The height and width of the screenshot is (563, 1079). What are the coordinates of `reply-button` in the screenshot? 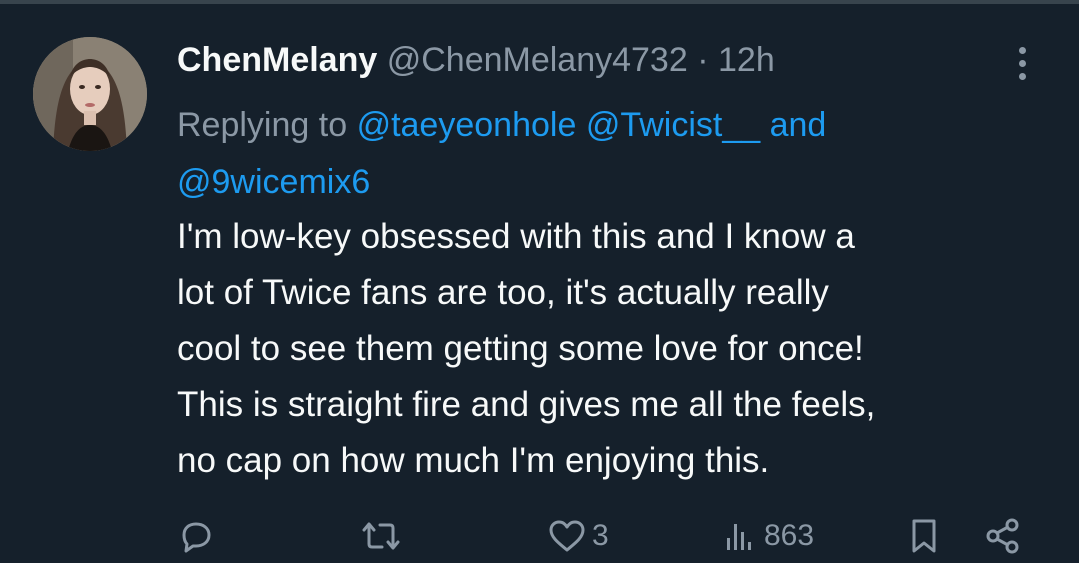 It's located at (196, 536).